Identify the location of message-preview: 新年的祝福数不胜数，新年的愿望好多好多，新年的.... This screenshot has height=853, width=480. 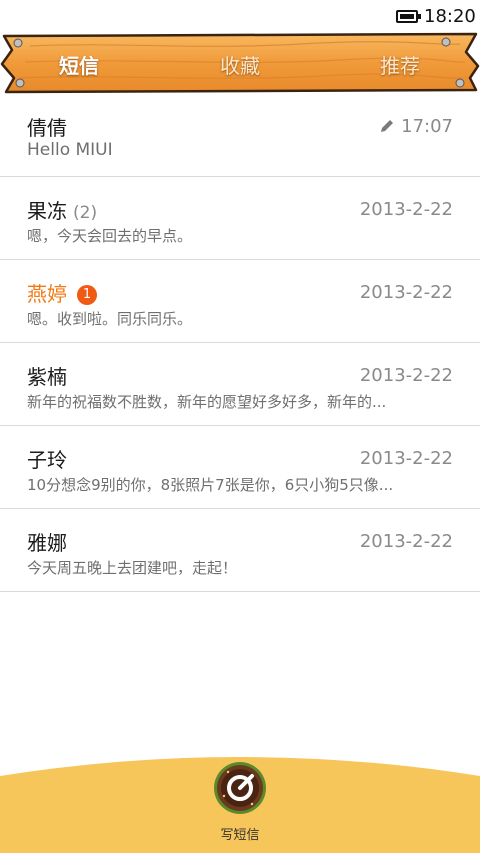
(207, 402).